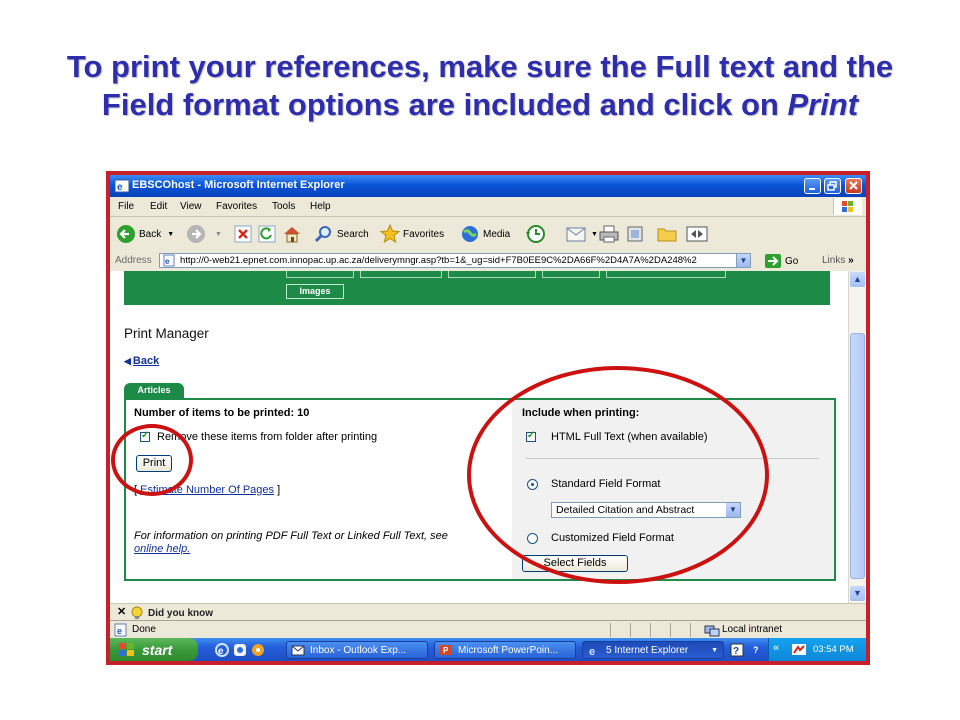 The image size is (960, 720). Describe the element at coordinates (196, 234) in the screenshot. I see `forward-arrow-icon` at that location.